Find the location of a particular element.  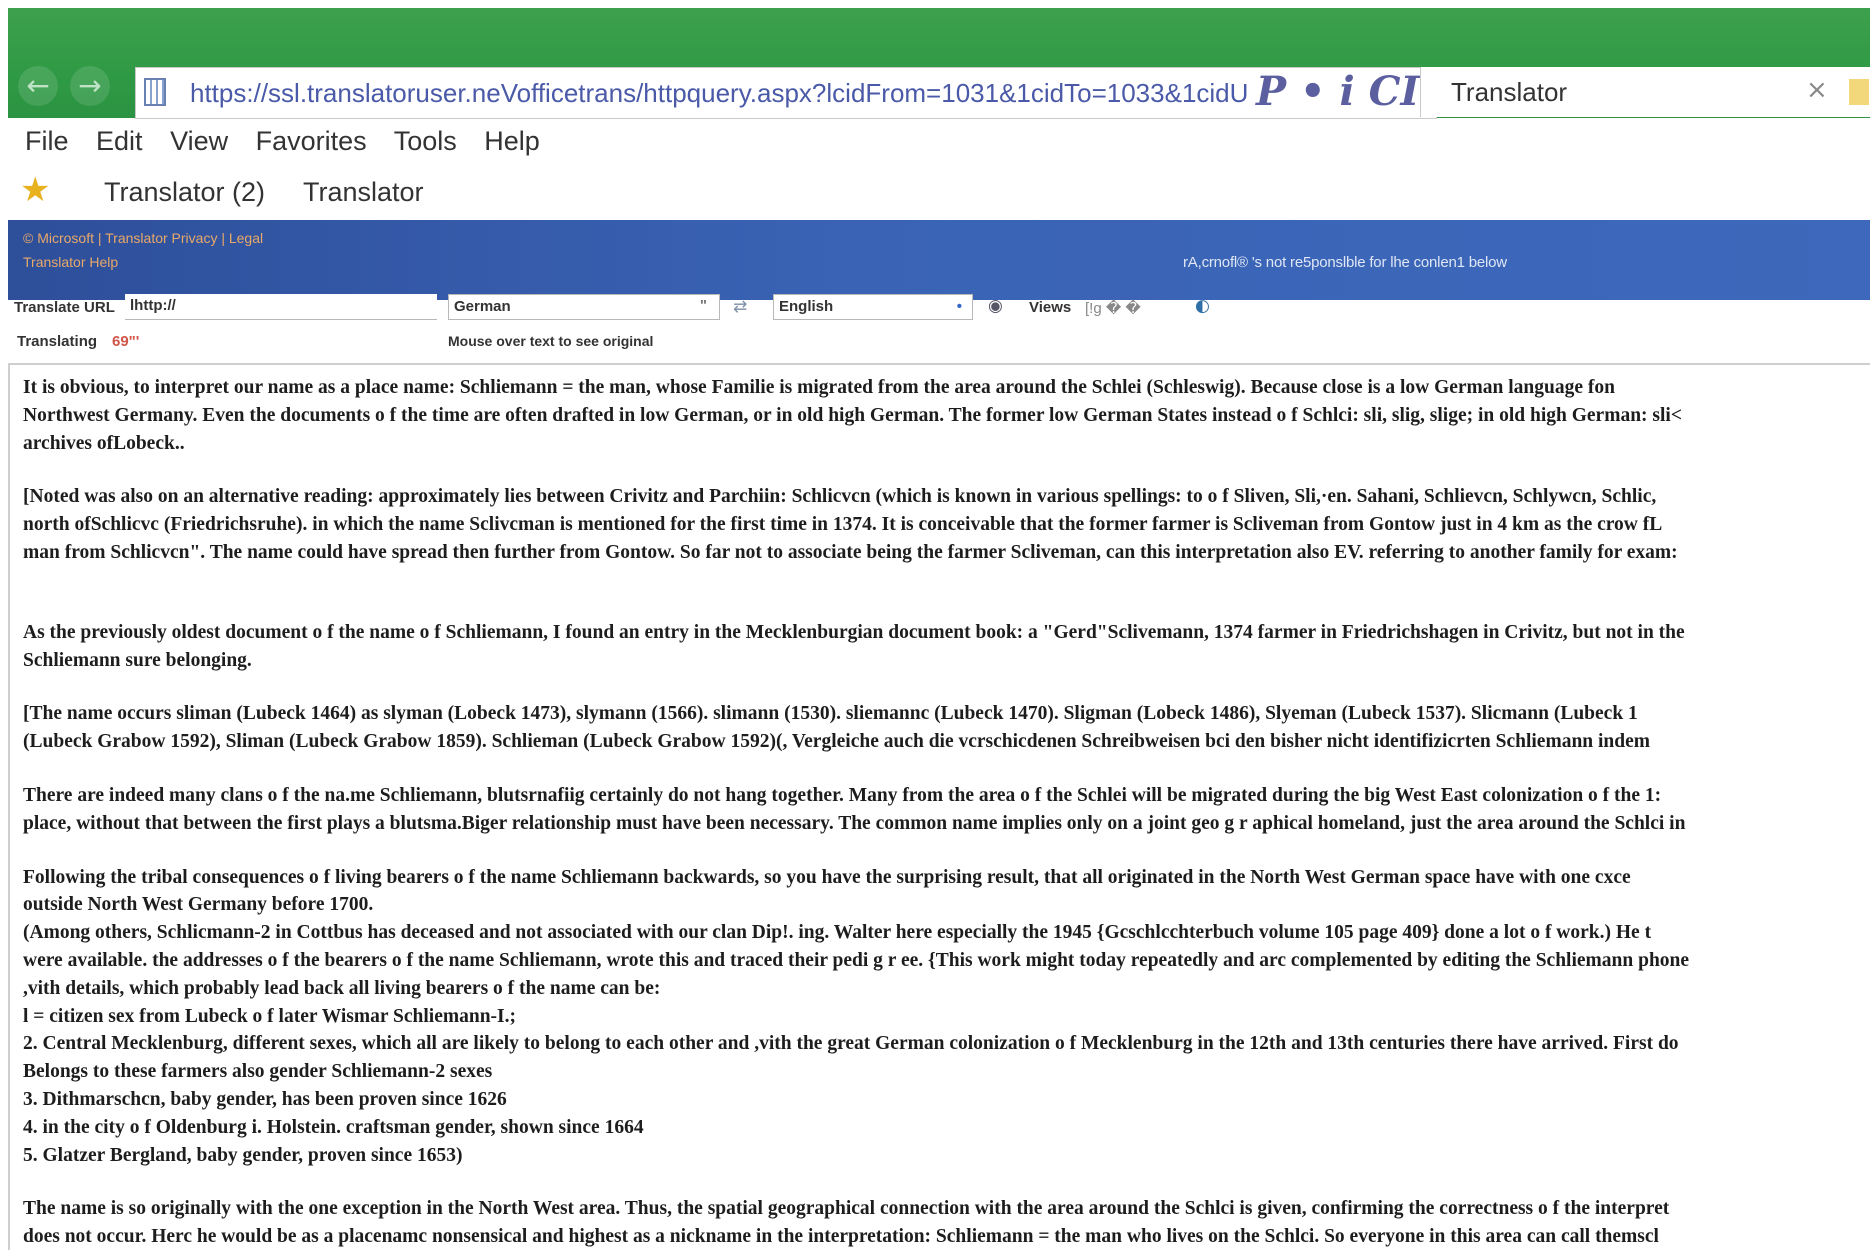

back-button: ← is located at coordinates (38, 86).